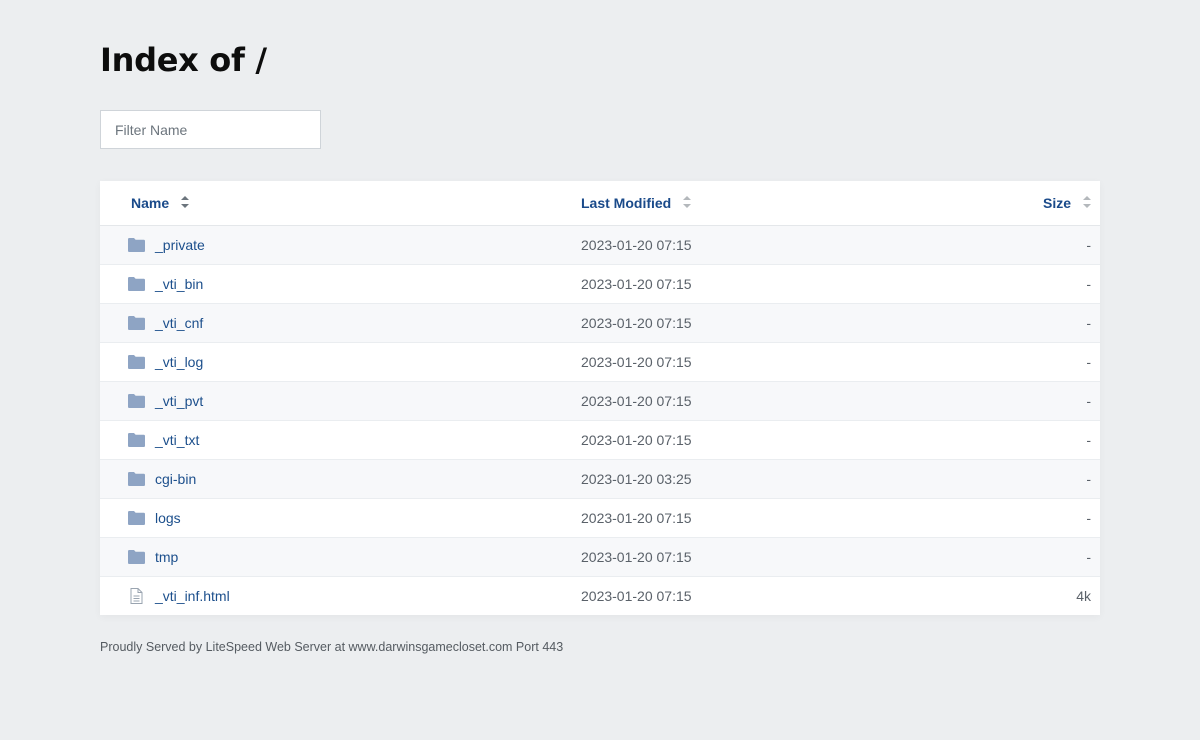 The image size is (1200, 740). Describe the element at coordinates (168, 518) in the screenshot. I see `entry-link: logs` at that location.